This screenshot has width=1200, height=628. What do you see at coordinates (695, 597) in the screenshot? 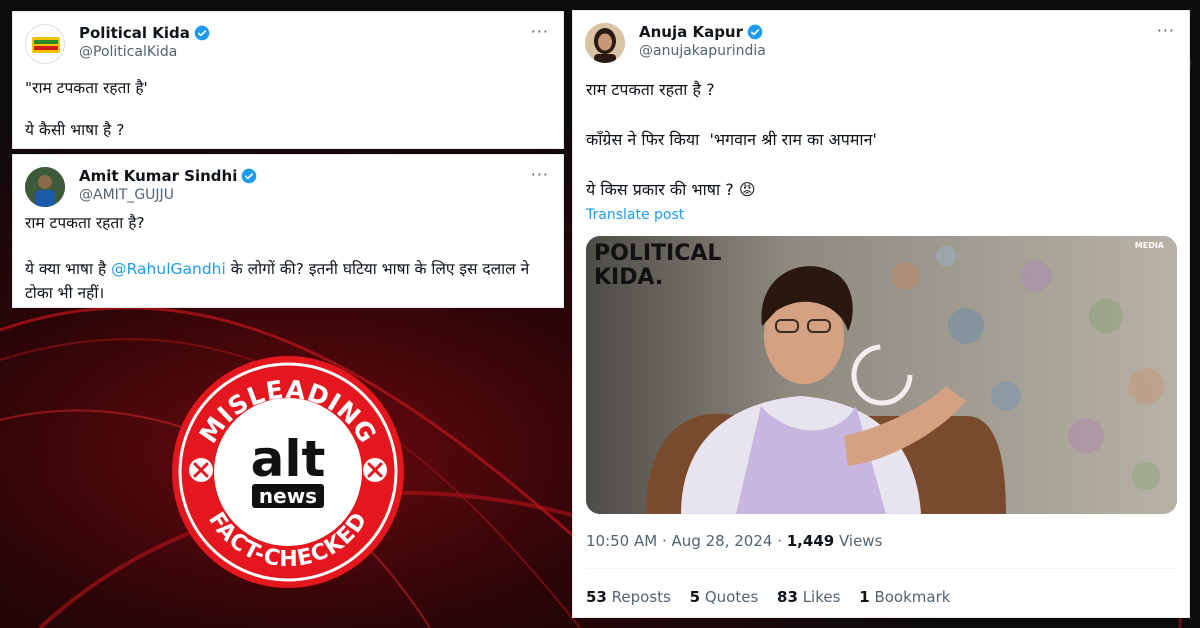
I see `quotes-count: 5` at bounding box center [695, 597].